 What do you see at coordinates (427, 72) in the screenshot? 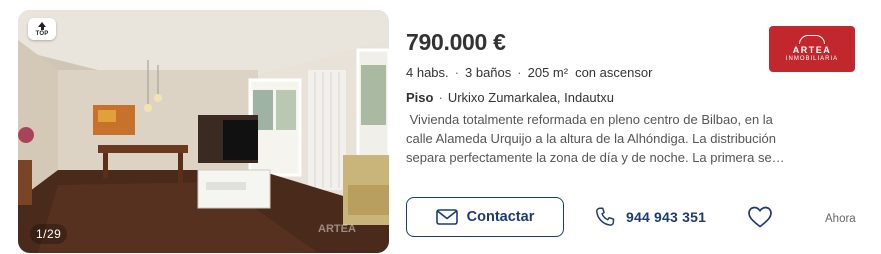
I see `feature-rooms: 4 habs.` at bounding box center [427, 72].